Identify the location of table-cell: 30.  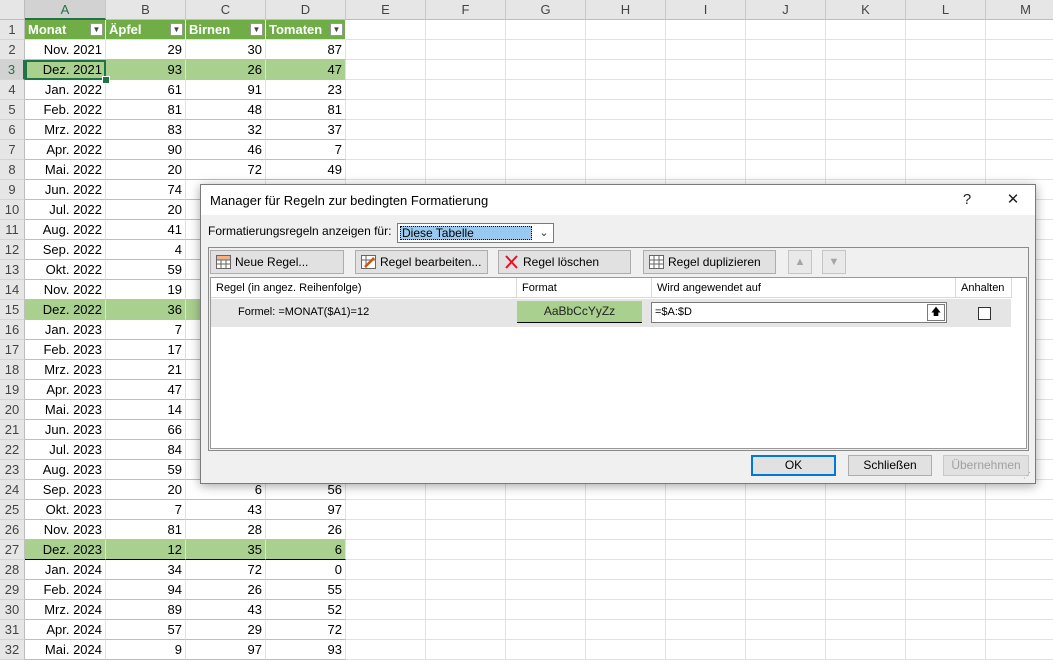
(226, 50).